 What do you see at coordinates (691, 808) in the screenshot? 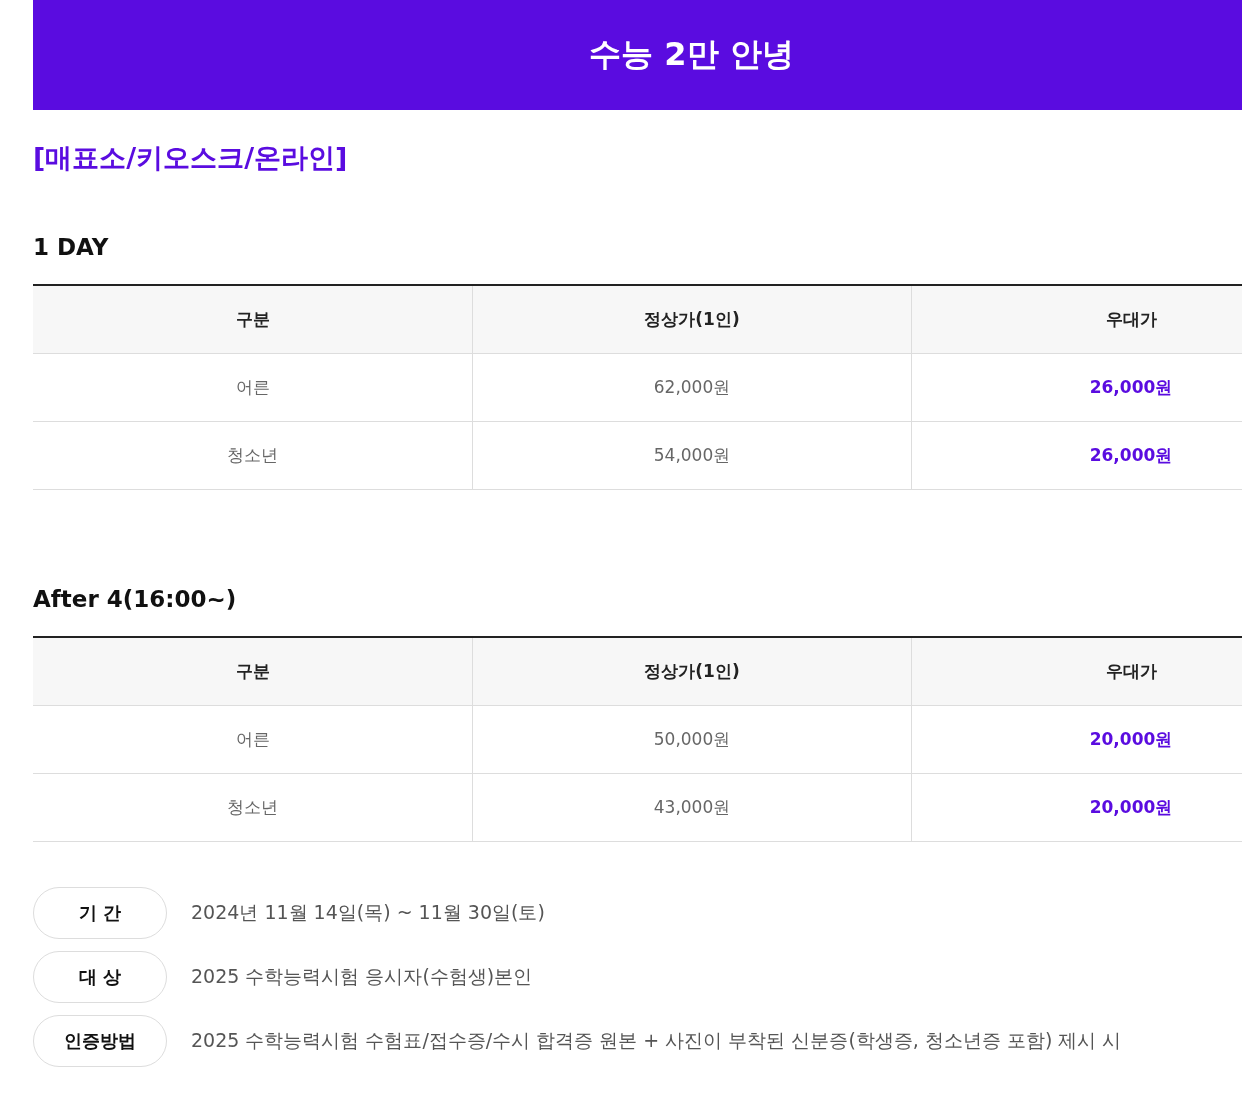
I see `table-cell: 43,000원` at bounding box center [691, 808].